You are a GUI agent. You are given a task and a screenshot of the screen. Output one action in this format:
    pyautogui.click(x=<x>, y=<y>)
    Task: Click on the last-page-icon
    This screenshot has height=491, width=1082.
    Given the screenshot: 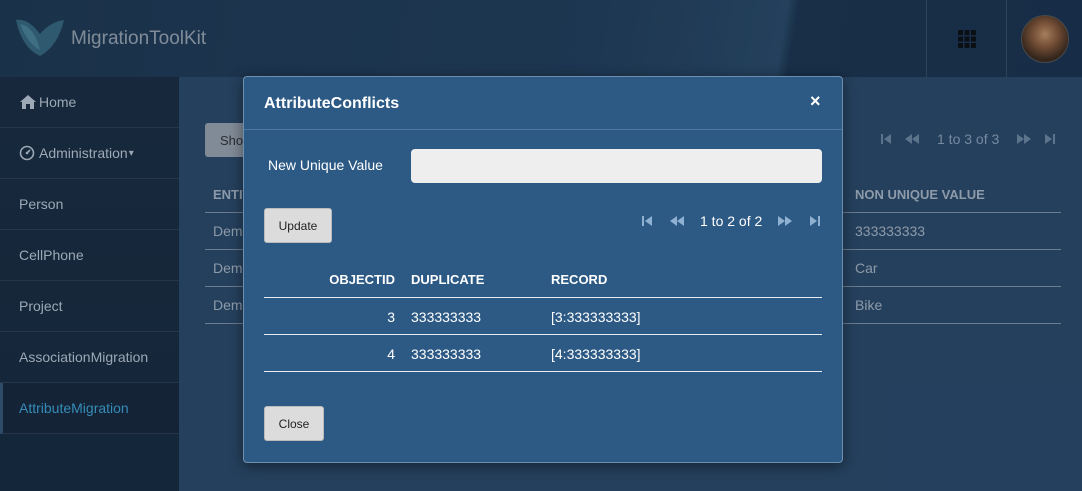 What is the action you would take?
    pyautogui.click(x=815, y=221)
    